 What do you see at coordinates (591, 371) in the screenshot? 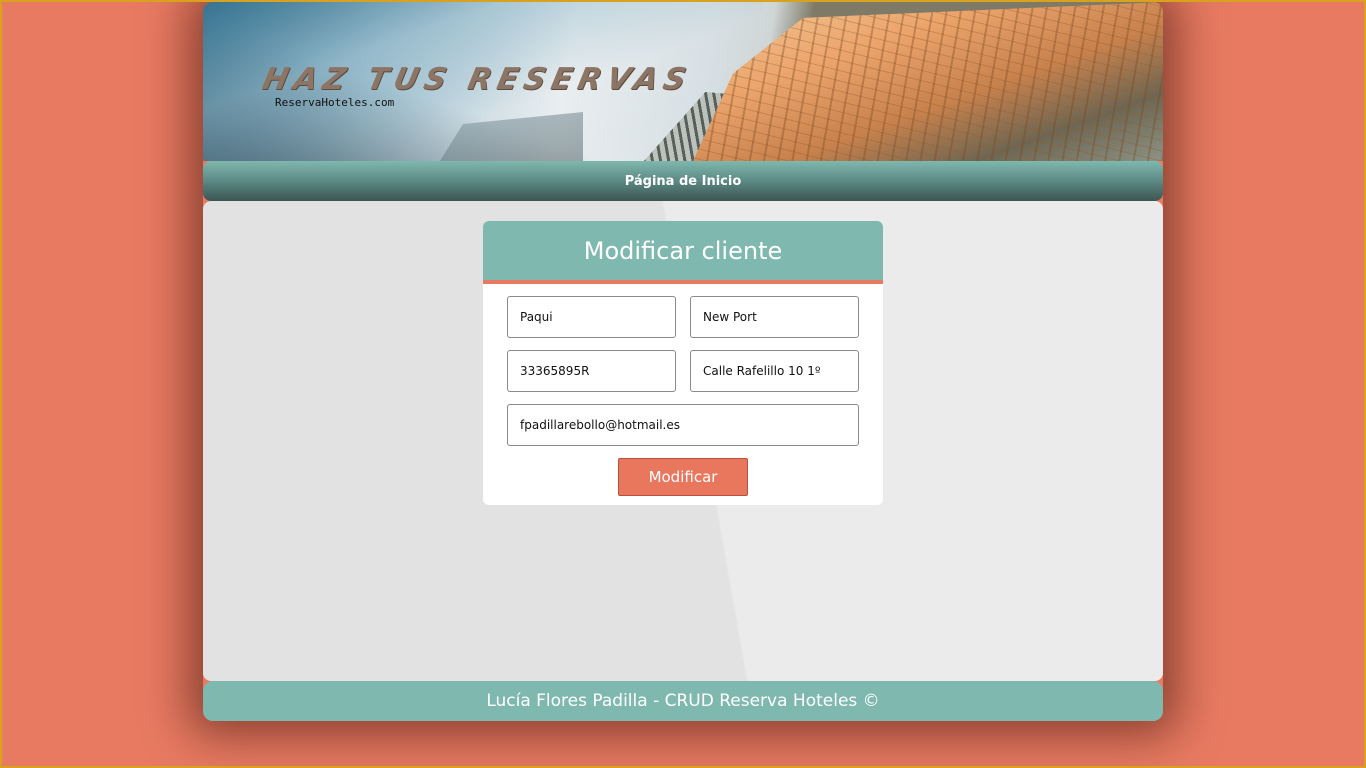
I see `dni-input` at bounding box center [591, 371].